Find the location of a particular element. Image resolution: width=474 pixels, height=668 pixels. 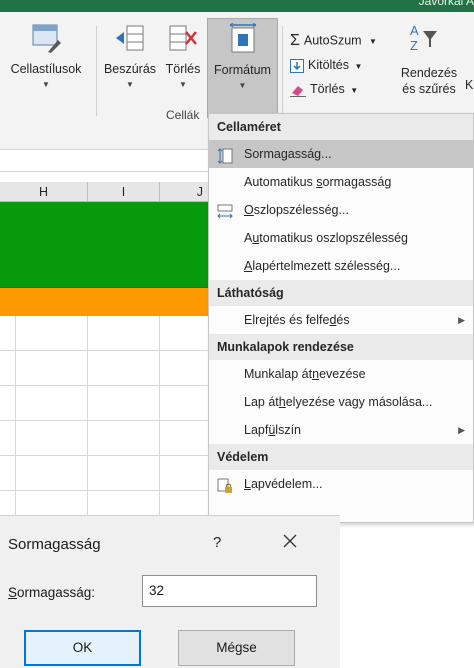

sort-label-1: Rendezés is located at coordinates (429, 73).